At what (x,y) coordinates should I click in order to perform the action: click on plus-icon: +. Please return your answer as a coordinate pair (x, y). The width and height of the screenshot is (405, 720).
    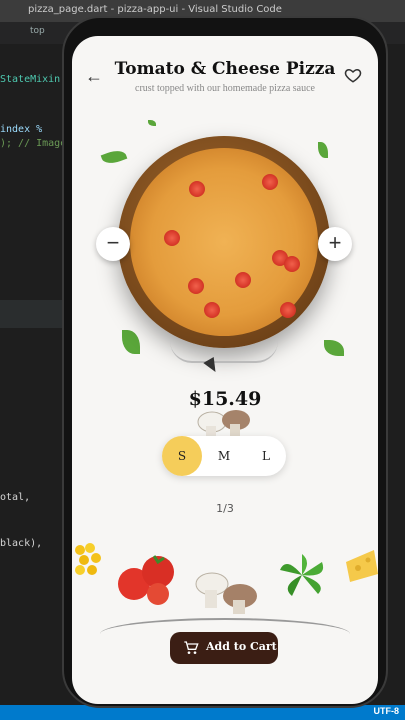
    Looking at the image, I should click on (335, 242).